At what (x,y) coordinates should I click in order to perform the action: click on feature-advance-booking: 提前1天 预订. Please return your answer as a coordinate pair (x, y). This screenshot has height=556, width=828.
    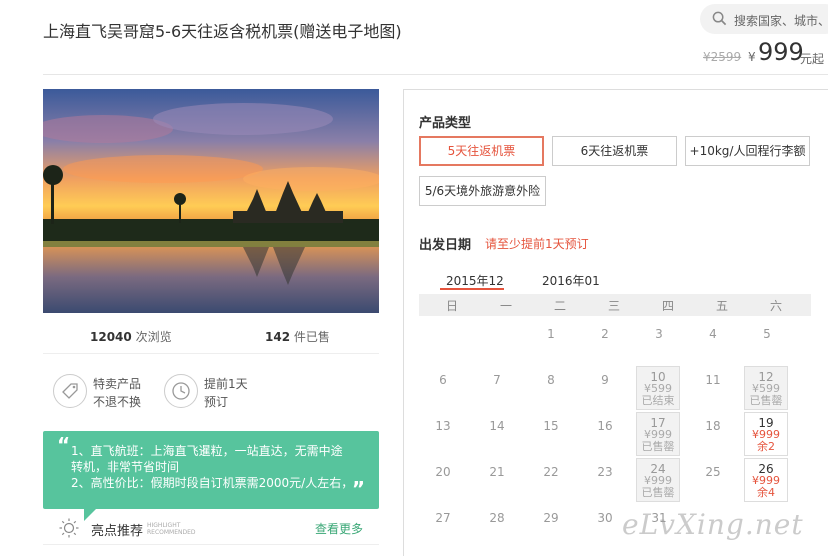
    Looking at the image, I should click on (219, 392).